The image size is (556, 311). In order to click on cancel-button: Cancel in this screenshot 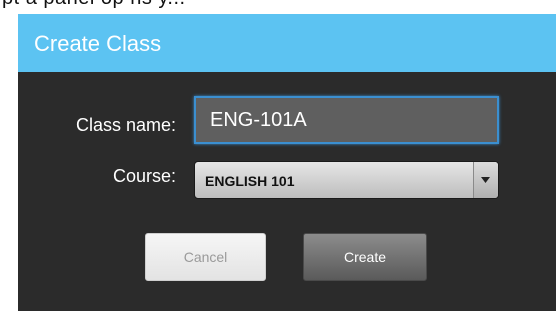, I will do `click(205, 257)`.